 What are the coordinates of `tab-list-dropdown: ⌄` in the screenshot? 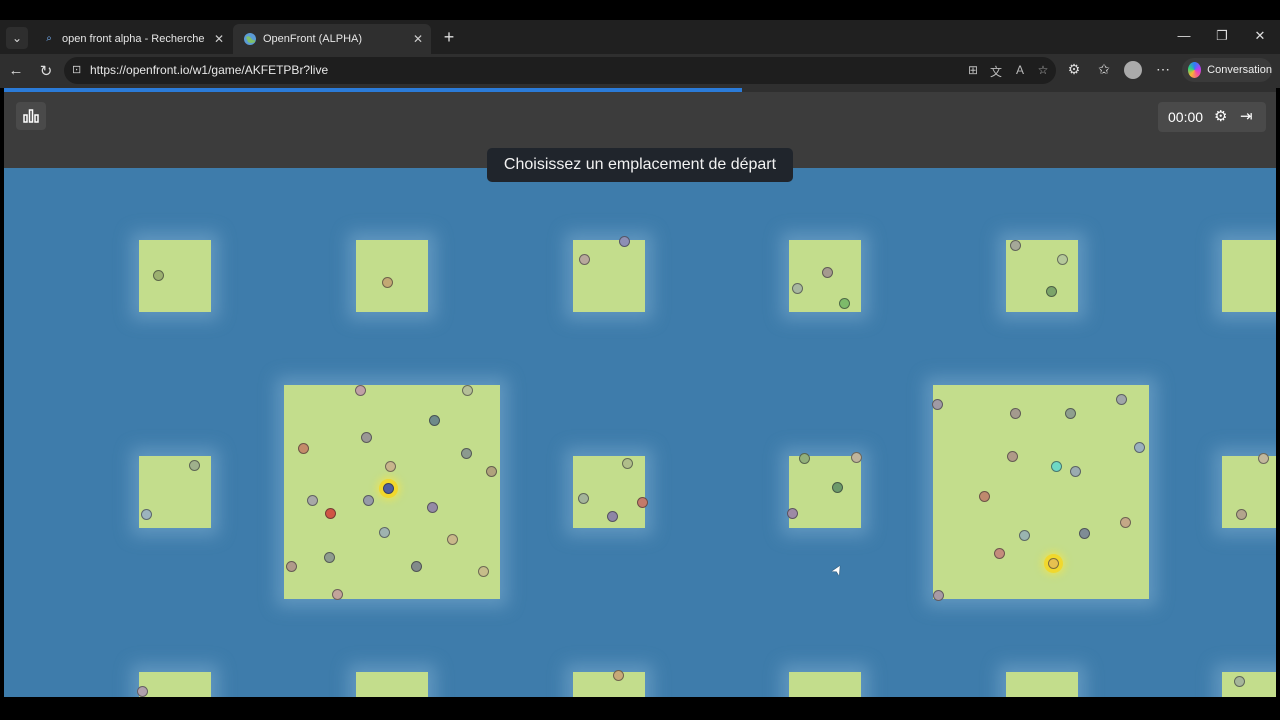 It's located at (17, 38).